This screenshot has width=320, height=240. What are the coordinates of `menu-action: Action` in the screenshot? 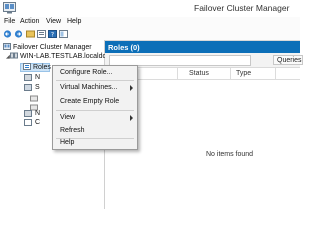 It's located at (29, 21).